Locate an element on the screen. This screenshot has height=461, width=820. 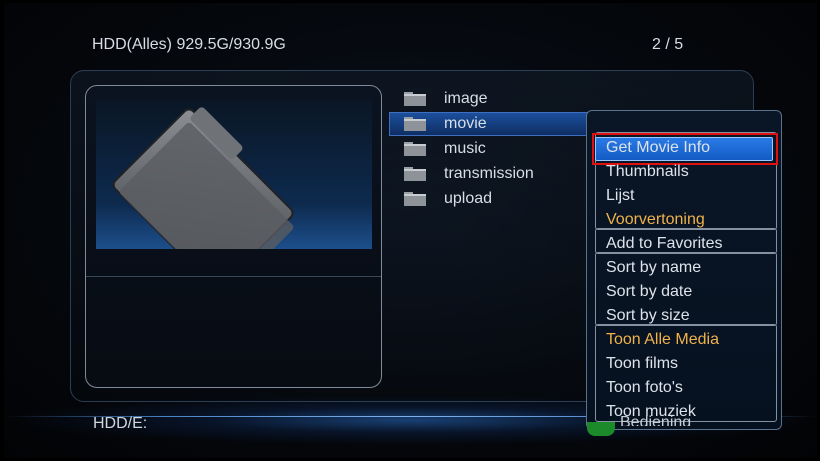
menu-item-thumbnails: Thumbnails is located at coordinates (647, 172).